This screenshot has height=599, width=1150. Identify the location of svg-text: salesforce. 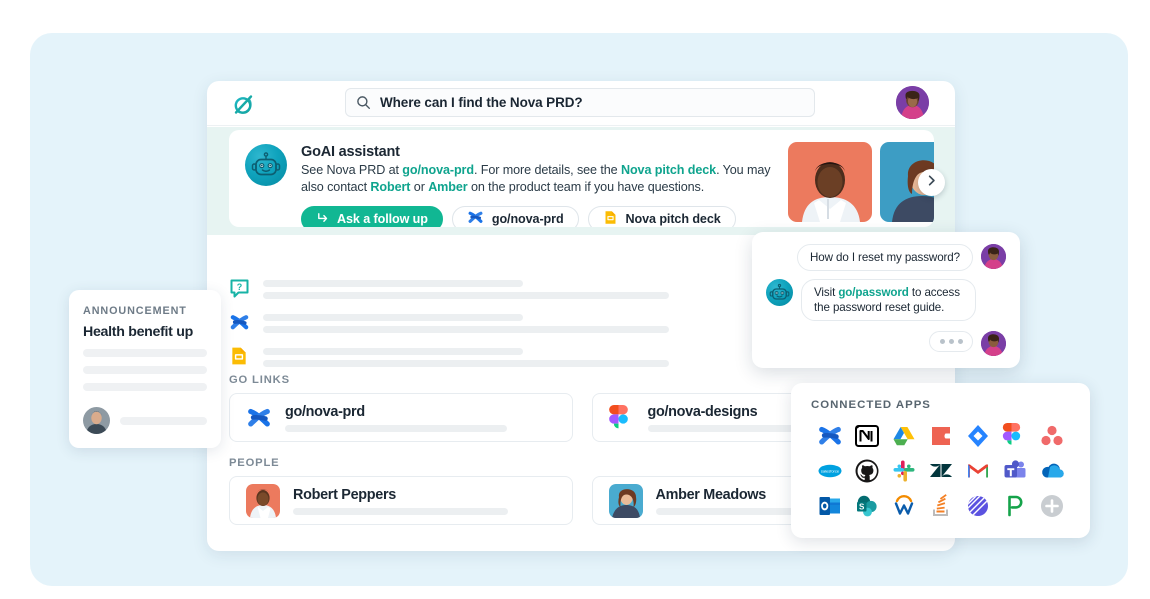
(829, 471).